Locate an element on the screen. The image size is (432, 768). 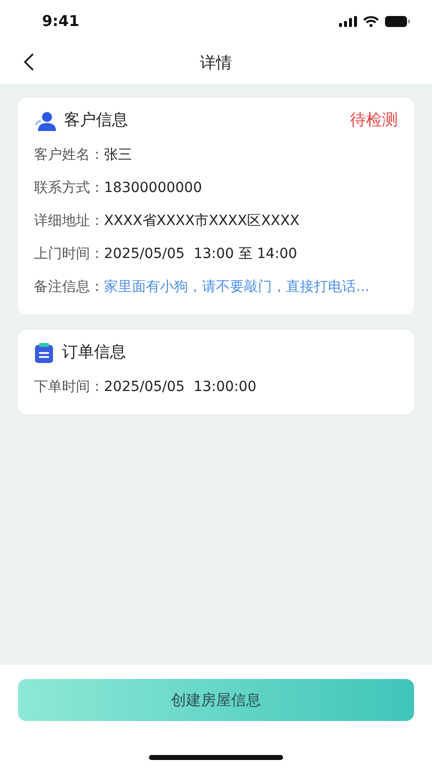
field-label: 联系方式： is located at coordinates (69, 188).